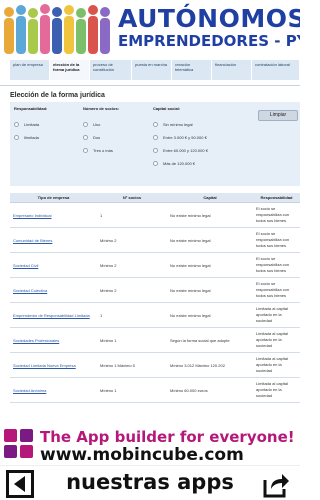  Describe the element at coordinates (152, 70) in the screenshot. I see `tab-puesta-en-marcha: puesta en marcha` at that location.